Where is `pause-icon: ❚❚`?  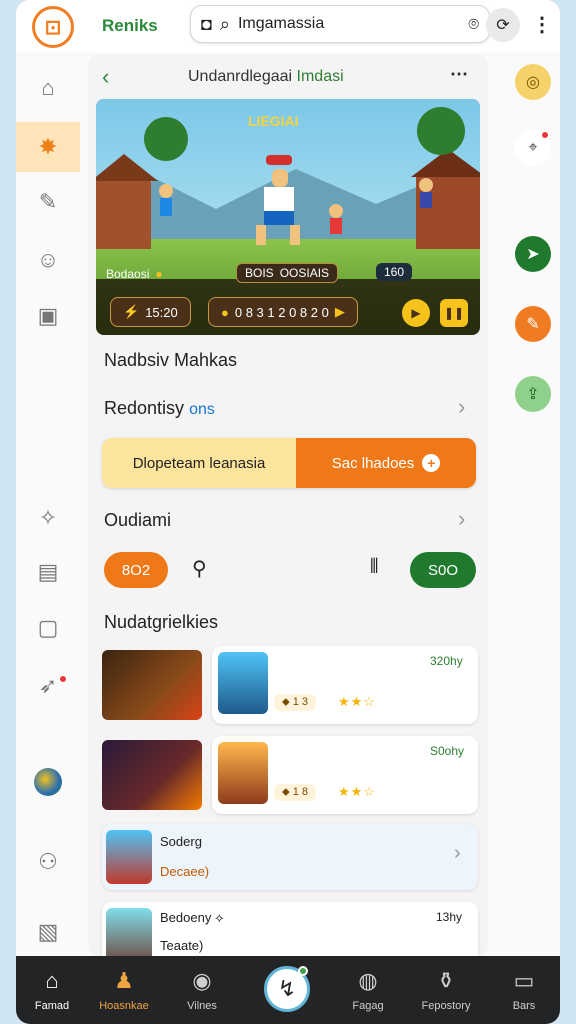
pause-icon: ❚❚ is located at coordinates (454, 313).